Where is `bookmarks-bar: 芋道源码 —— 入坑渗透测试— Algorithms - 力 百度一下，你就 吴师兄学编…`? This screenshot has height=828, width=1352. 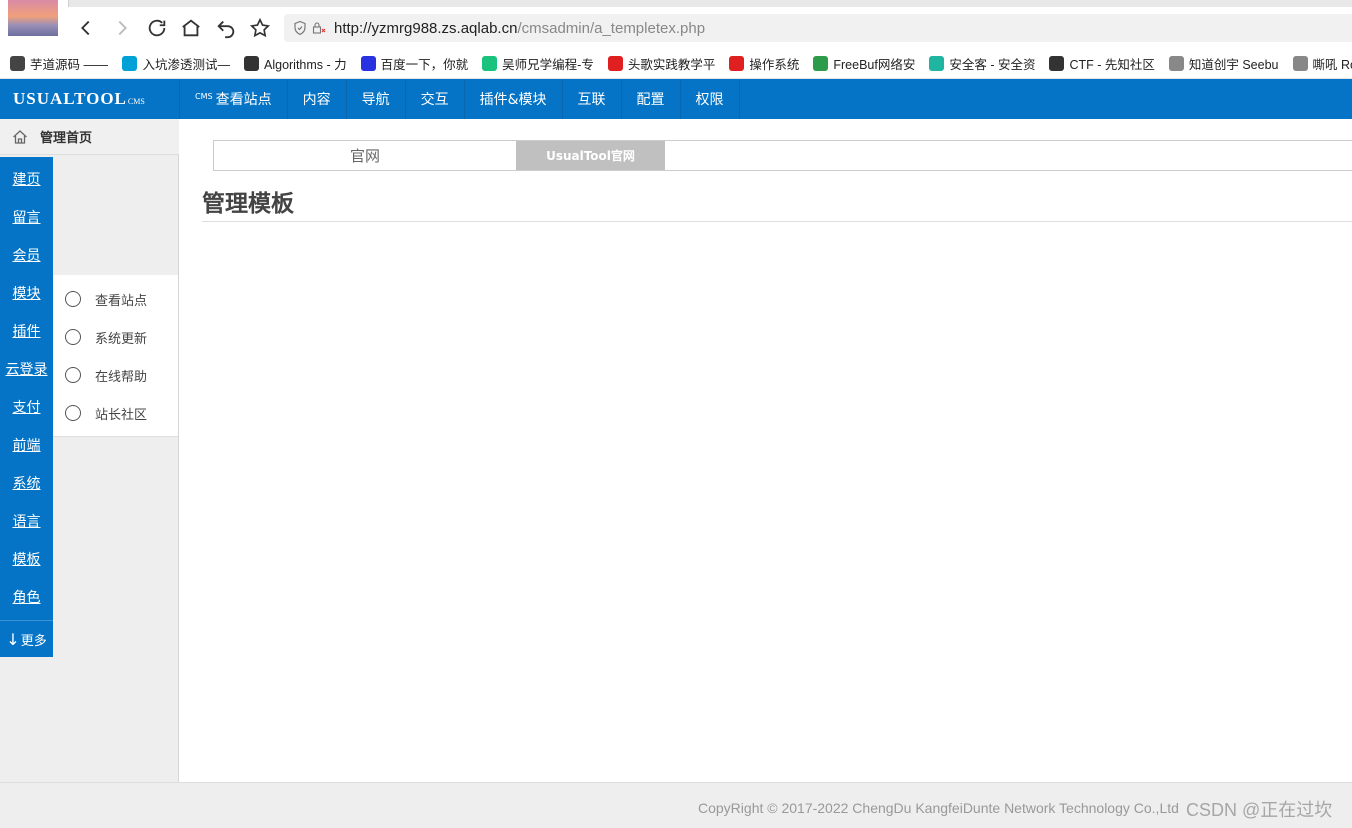 bookmarks-bar: 芋道源码 —— 入坑渗透测试— Algorithms - 力 百度一下，你就 吴师兄学编… is located at coordinates (676, 63).